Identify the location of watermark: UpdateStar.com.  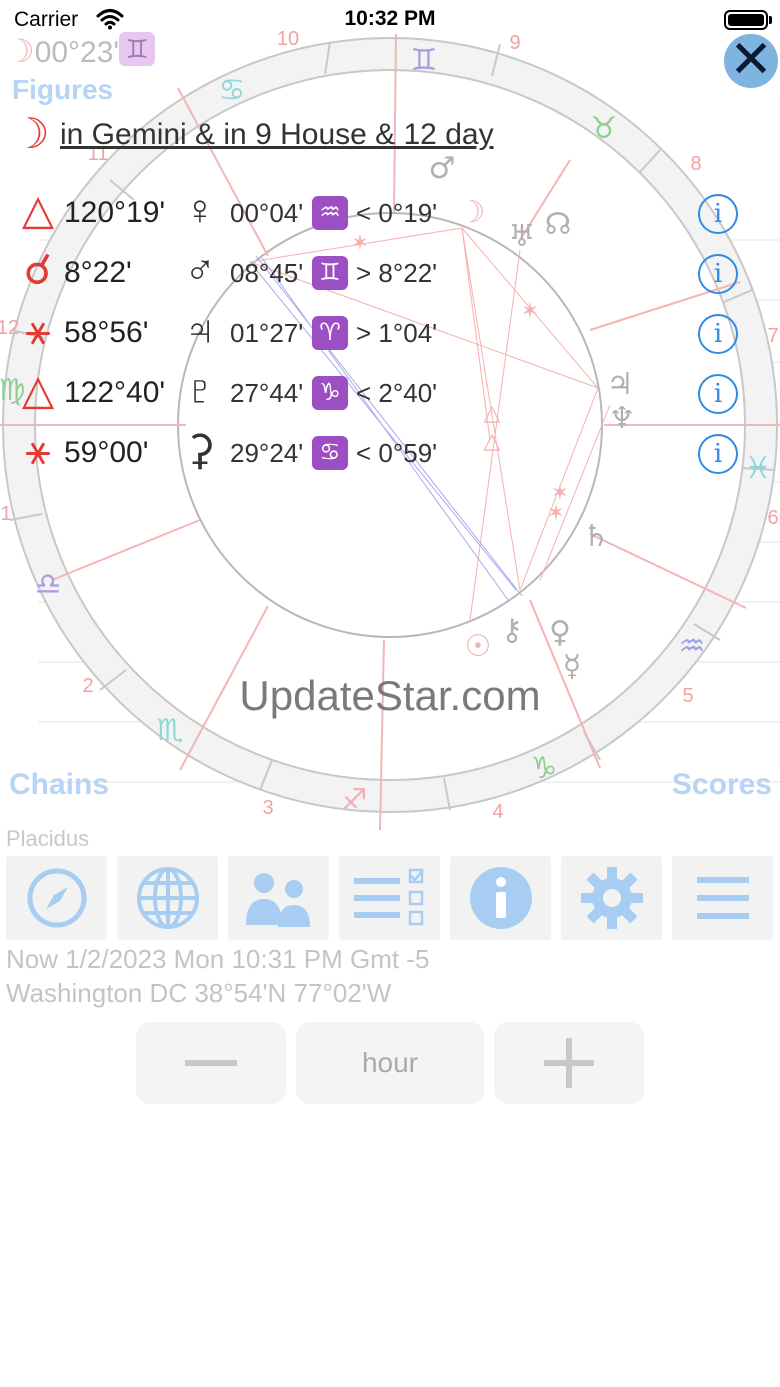
(390, 695).